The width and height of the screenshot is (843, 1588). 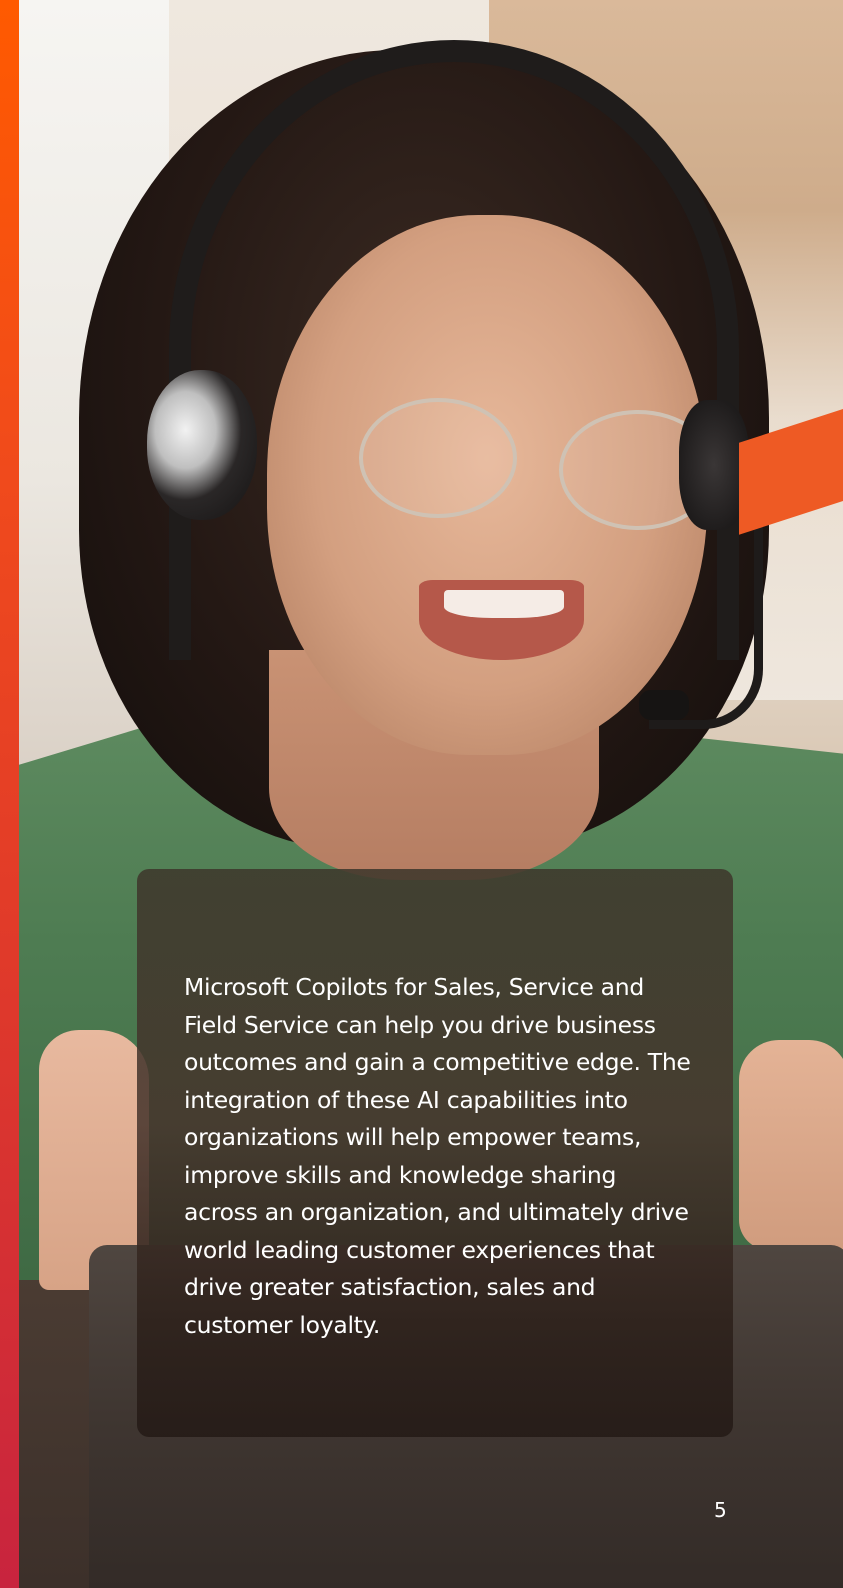 I want to click on headset-earcup-left, so click(x=202, y=445).